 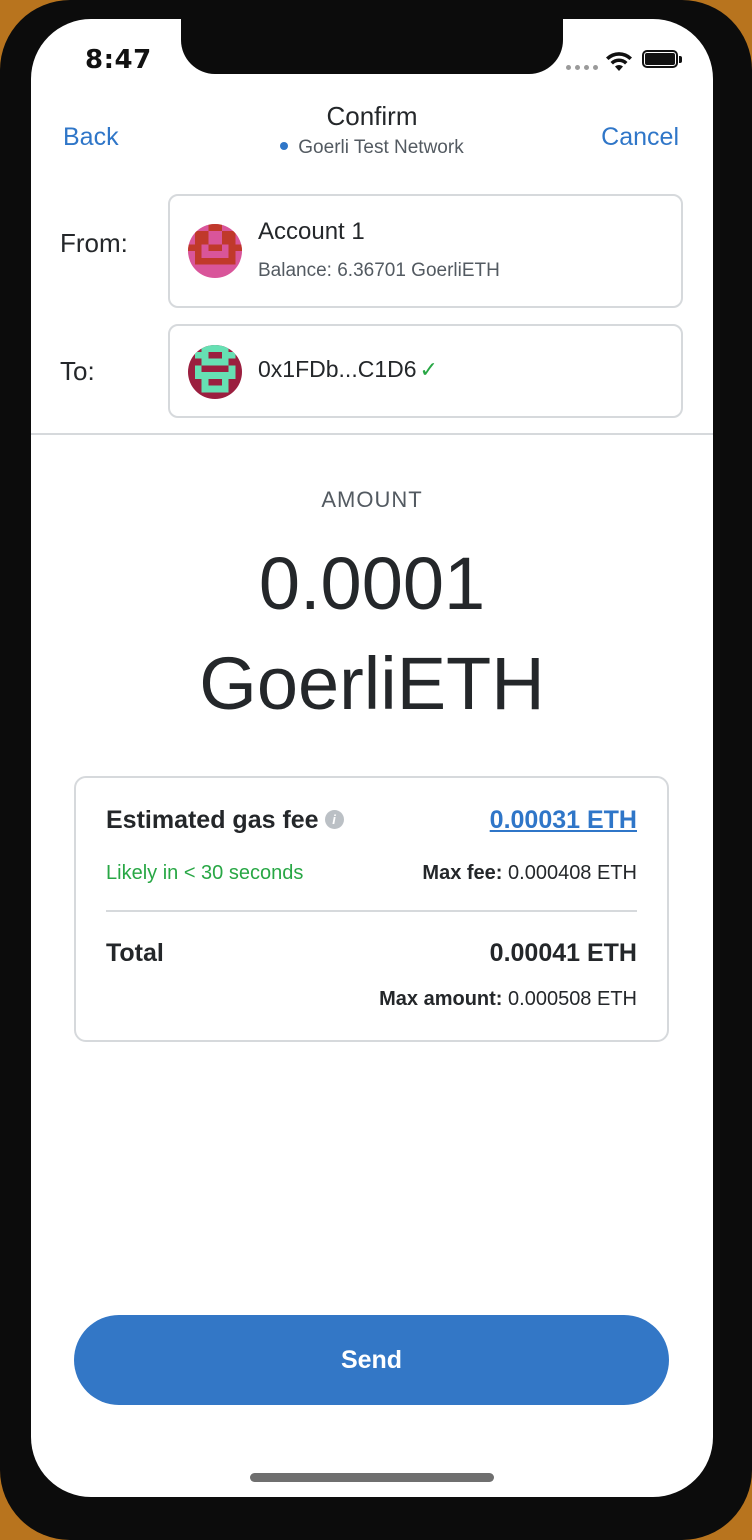 What do you see at coordinates (619, 61) in the screenshot?
I see `wifi-icon` at bounding box center [619, 61].